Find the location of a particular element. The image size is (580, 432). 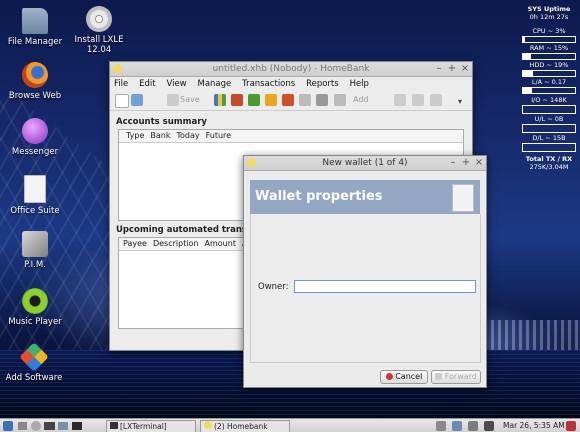

column-description: Description is located at coordinates (176, 243).